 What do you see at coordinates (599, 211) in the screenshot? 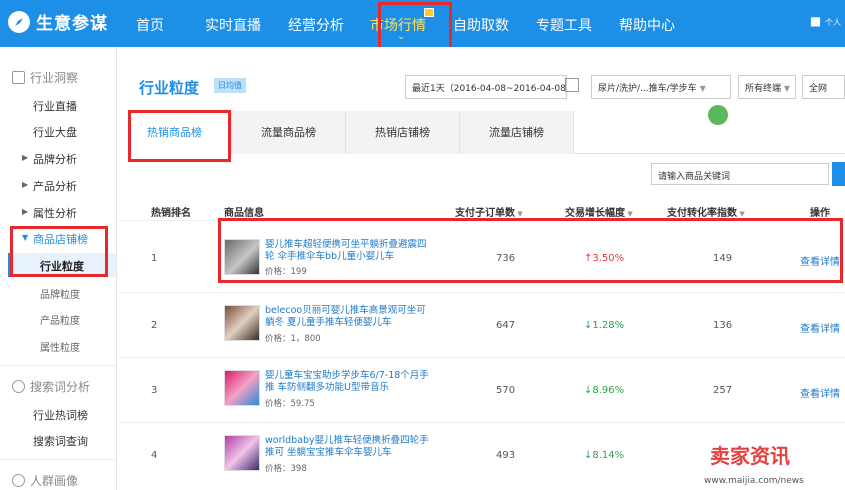
I see `col-growth: 交易增长幅度 ▼` at bounding box center [599, 211].